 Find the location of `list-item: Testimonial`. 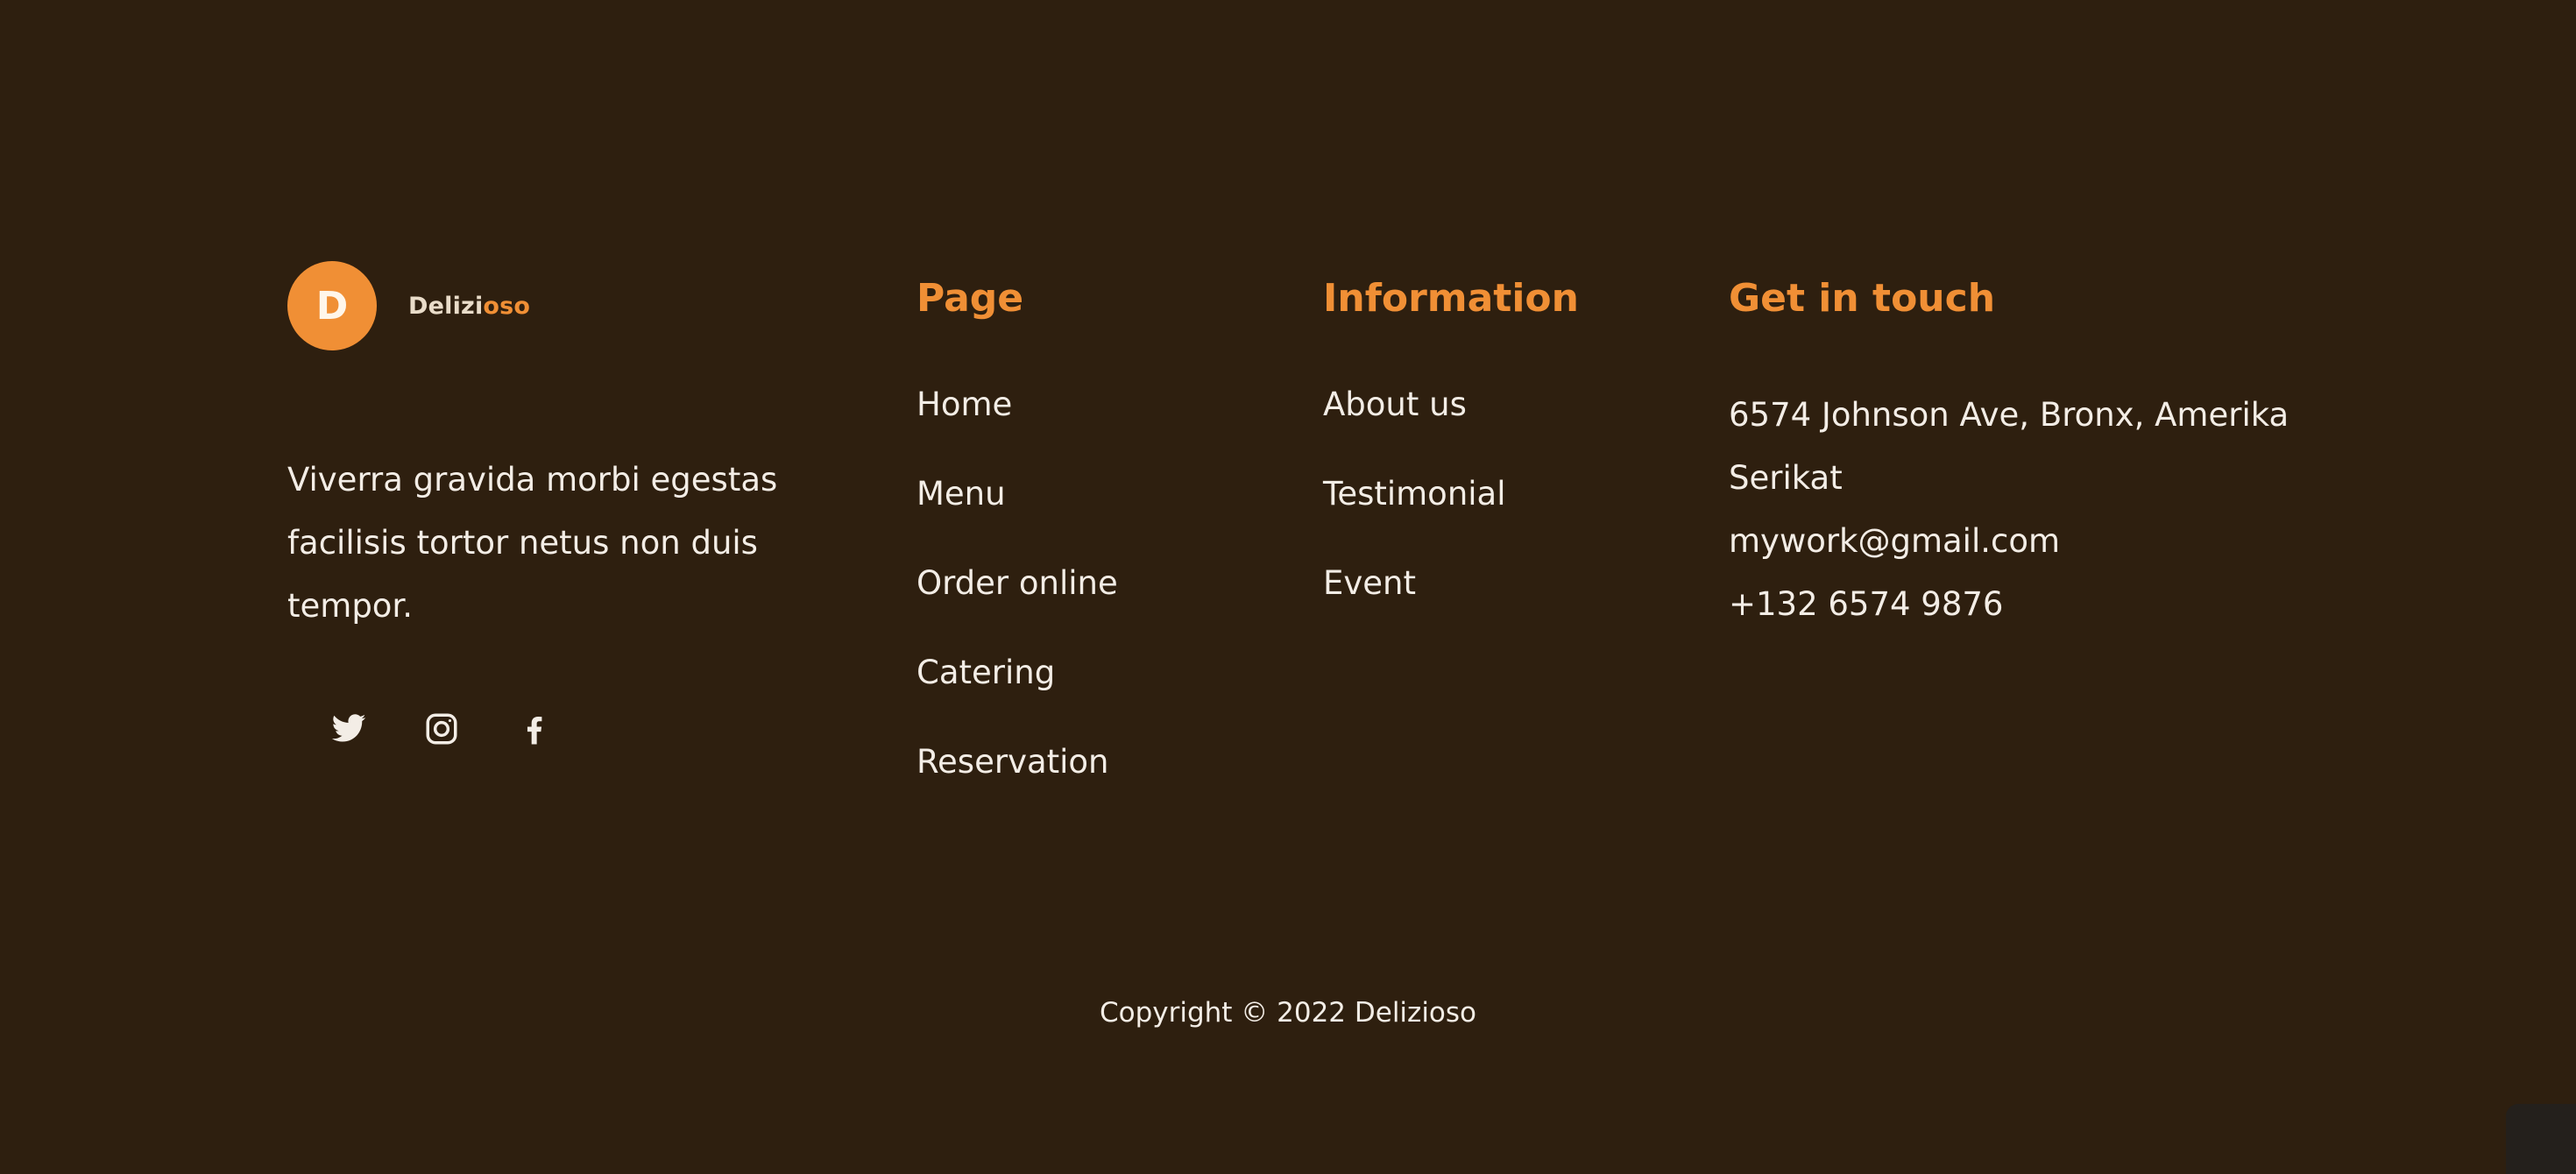

list-item: Testimonial is located at coordinates (1451, 517).